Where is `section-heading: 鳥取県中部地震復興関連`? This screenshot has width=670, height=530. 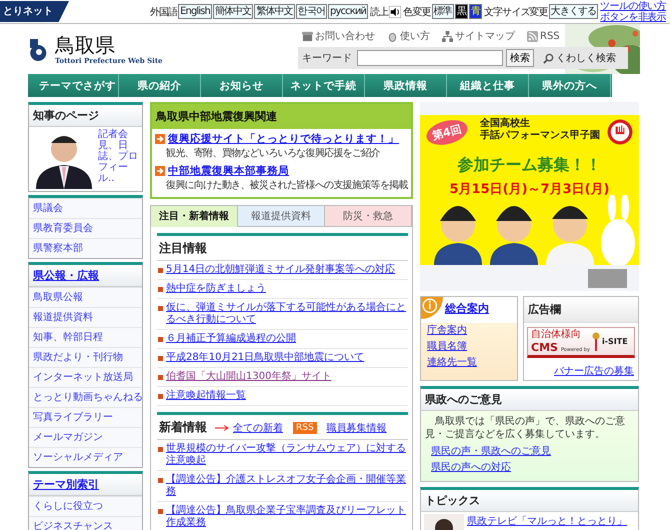 section-heading: 鳥取県中部地震復興関連 is located at coordinates (281, 116).